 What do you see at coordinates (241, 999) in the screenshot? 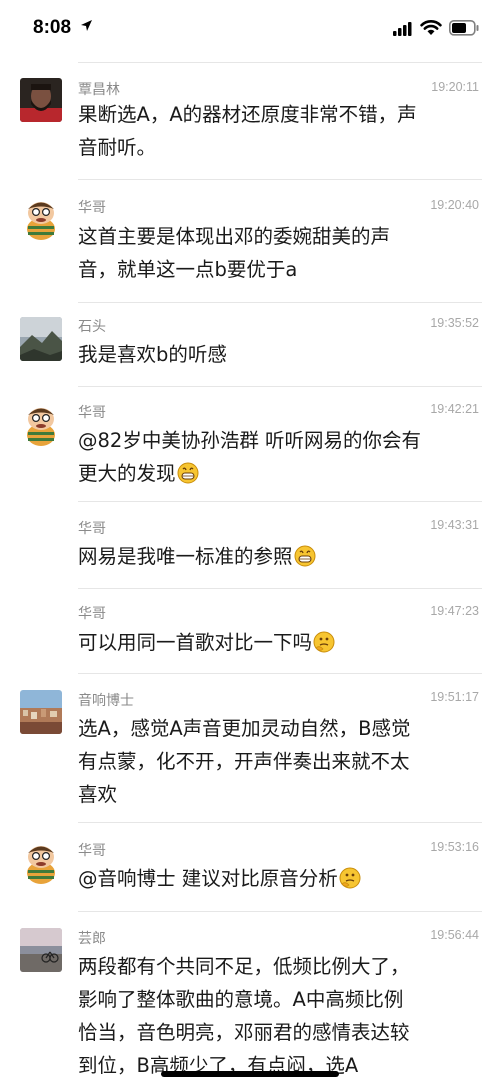
I see `comment-text-line: 影响了整体歌曲的意境。A中高频比例` at bounding box center [241, 999].